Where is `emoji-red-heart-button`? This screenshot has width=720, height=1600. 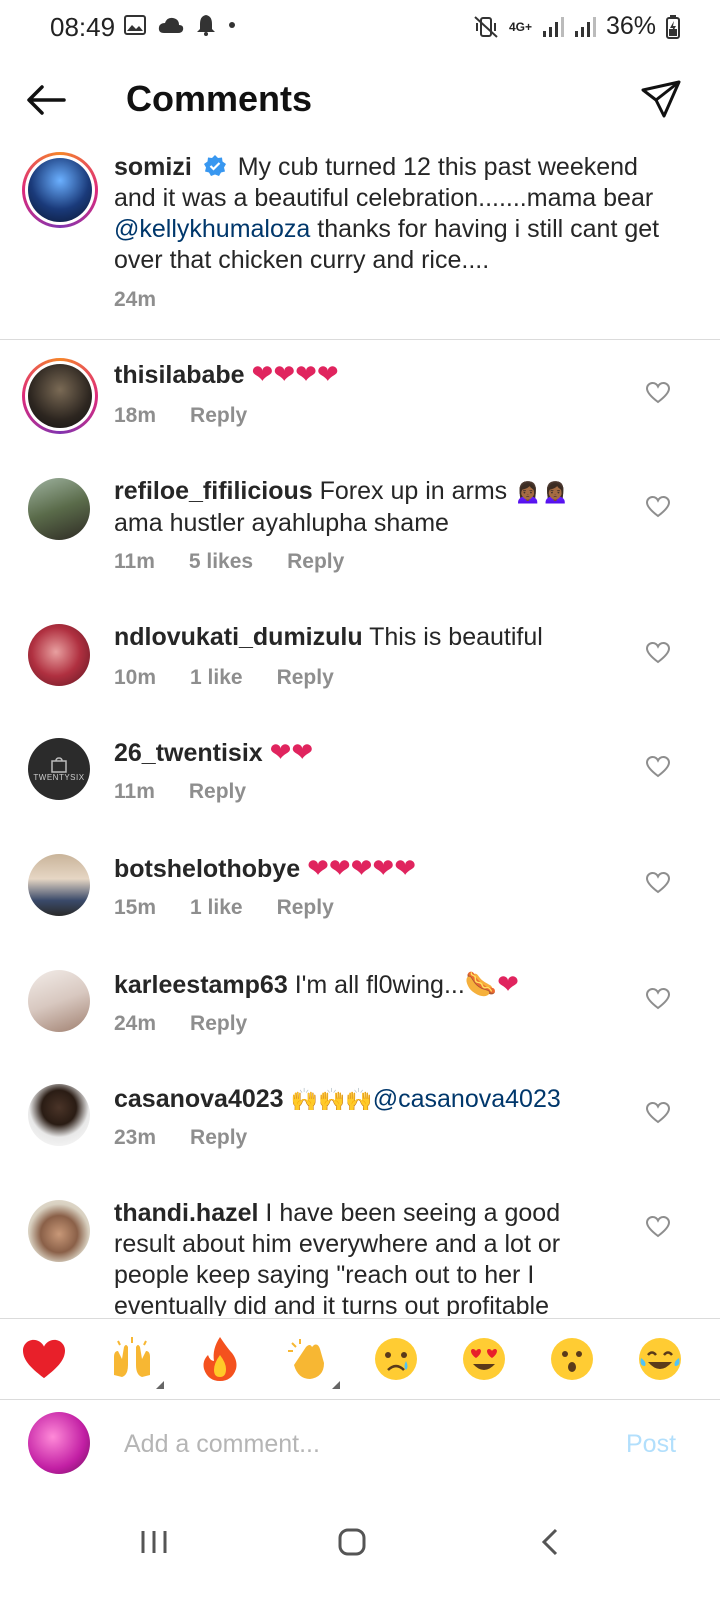 emoji-red-heart-button is located at coordinates (44, 1359).